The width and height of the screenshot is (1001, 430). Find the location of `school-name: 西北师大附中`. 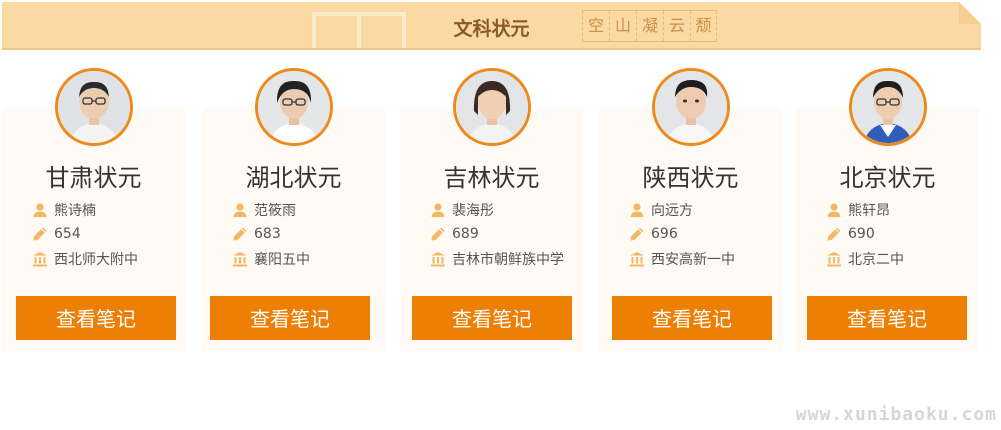

school-name: 西北师大附中 is located at coordinates (96, 260).